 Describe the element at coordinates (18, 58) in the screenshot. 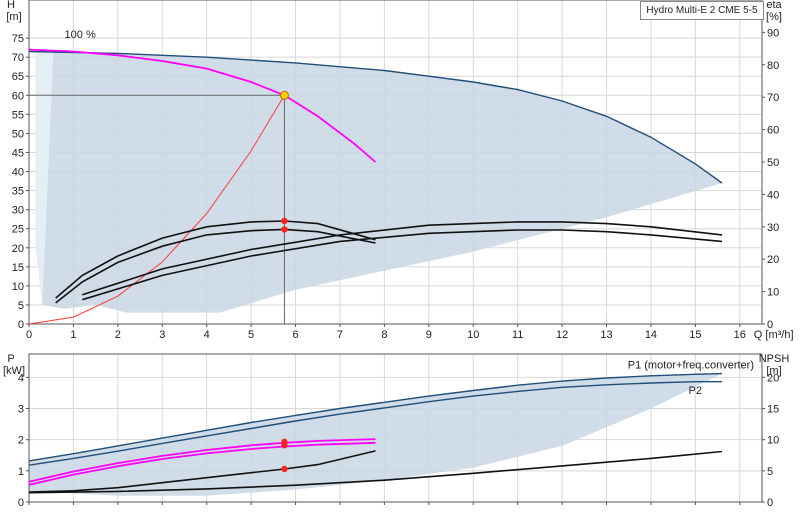

I see `y-tick-label-left: 70` at that location.